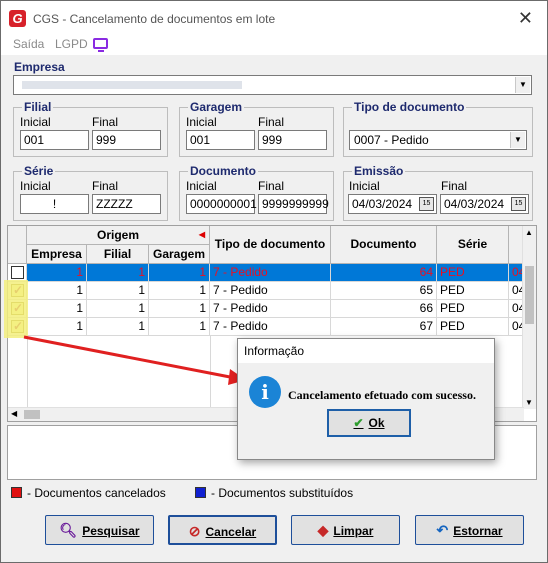  What do you see at coordinates (379, 171) in the screenshot?
I see `emissao-title: Emissão` at bounding box center [379, 171].